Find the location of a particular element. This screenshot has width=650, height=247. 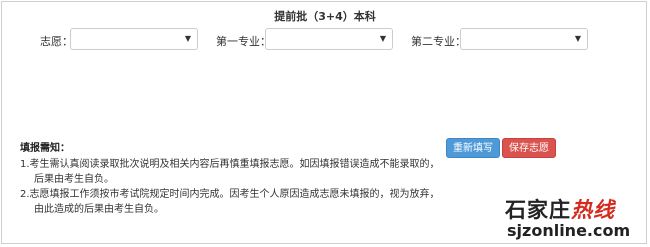

site-watermark: 石家庄热线 sjzonline.com is located at coordinates (575, 219).